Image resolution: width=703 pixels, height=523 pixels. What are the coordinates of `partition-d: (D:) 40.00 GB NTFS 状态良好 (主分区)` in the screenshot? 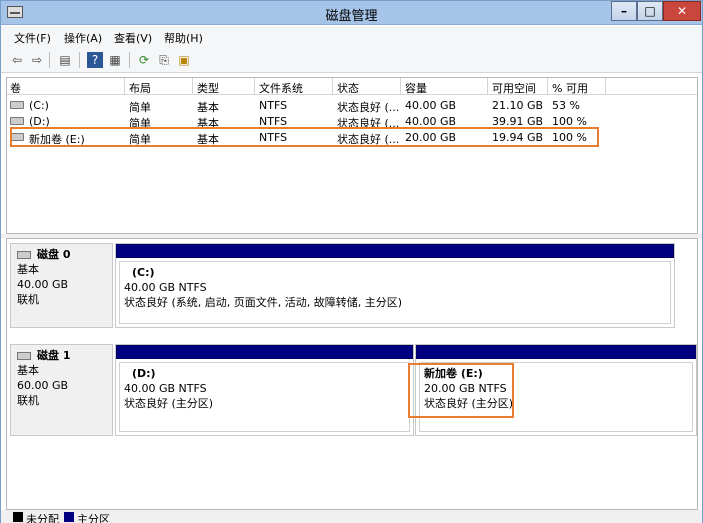 It's located at (264, 390).